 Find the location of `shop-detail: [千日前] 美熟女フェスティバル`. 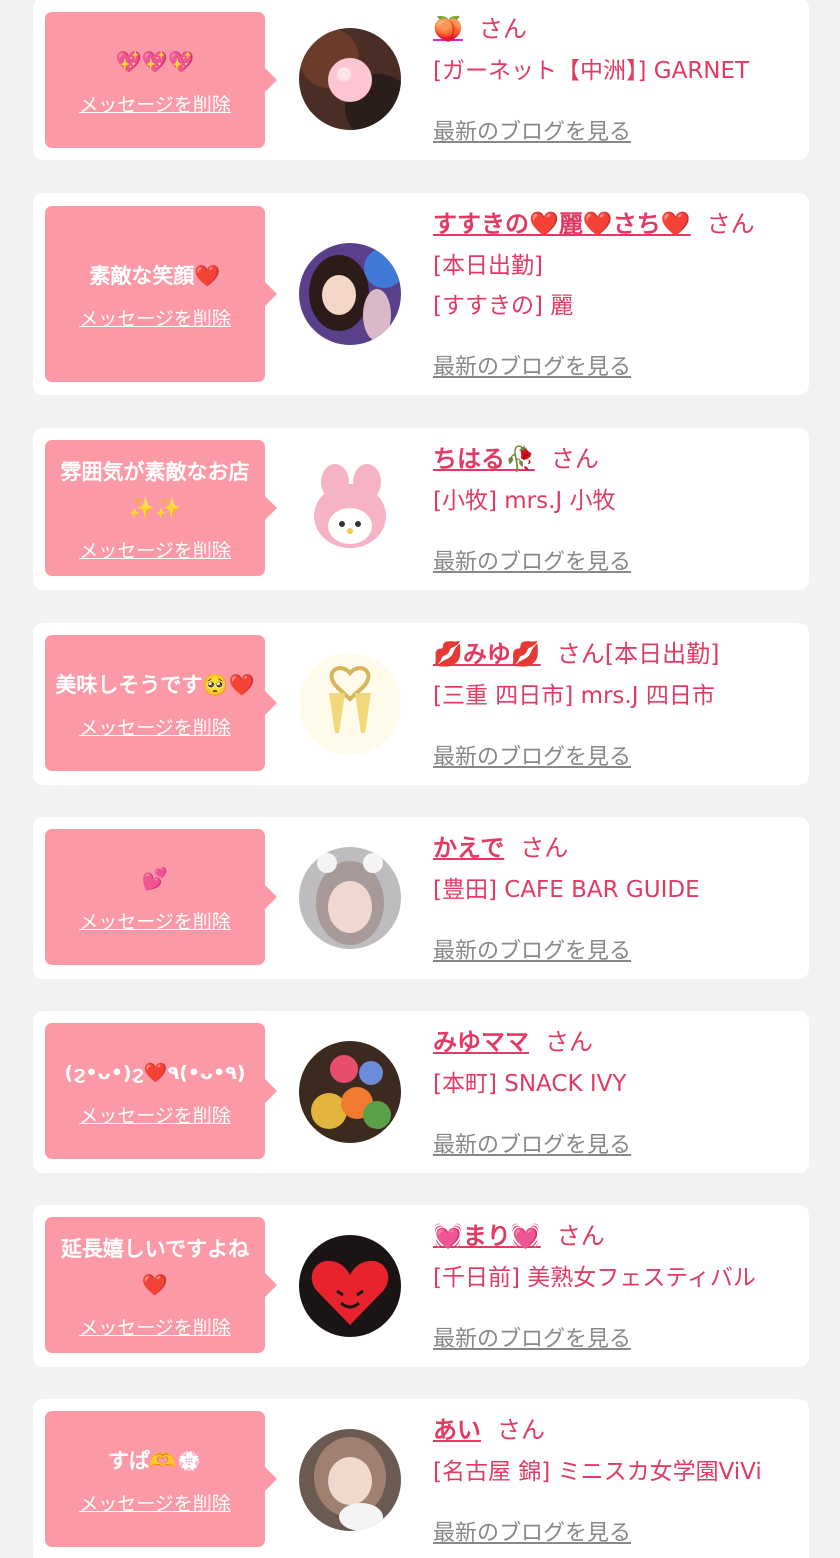

shop-detail: [千日前] 美熟女フェスティバル is located at coordinates (594, 1278).